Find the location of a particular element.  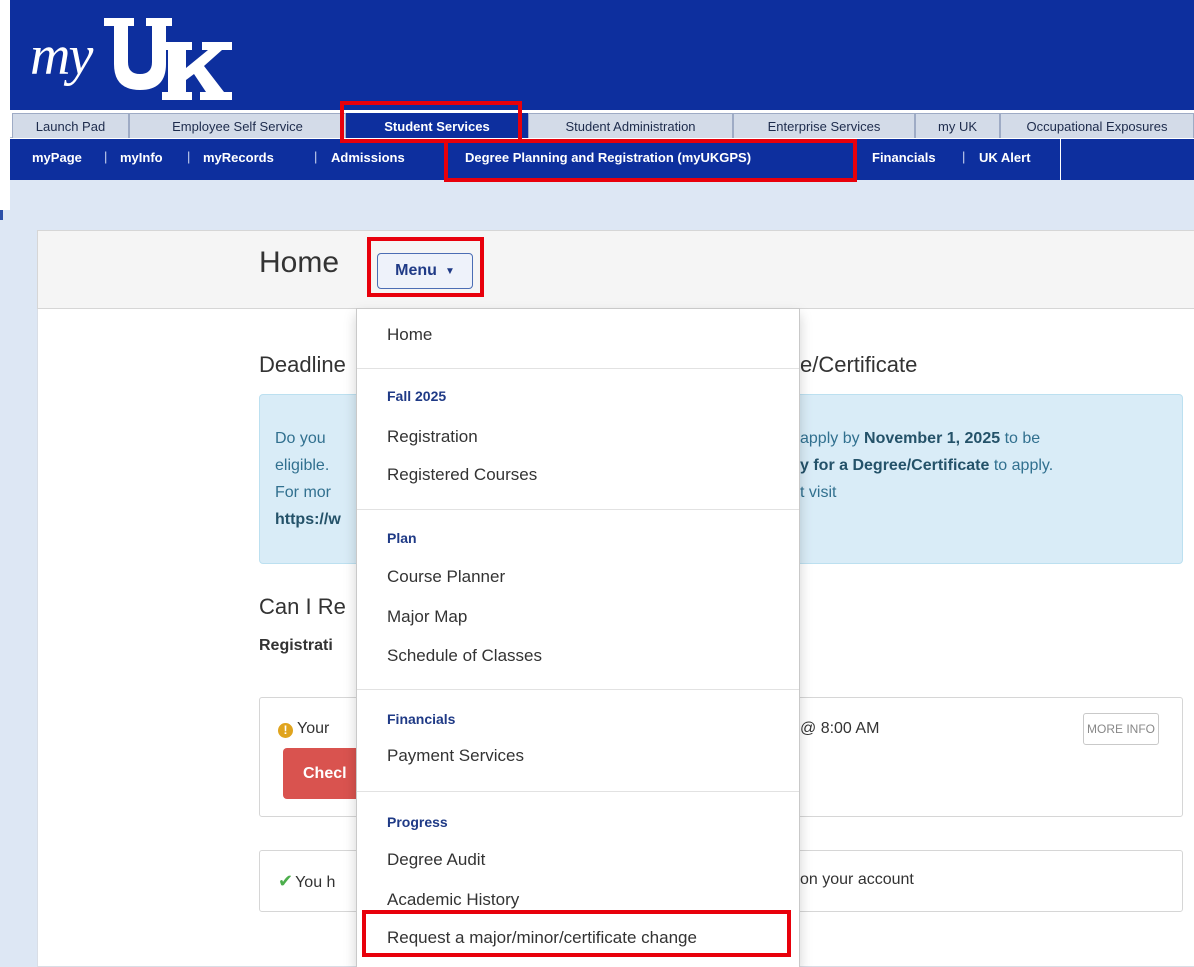

tab-student-administration: Student Administration is located at coordinates (630, 125).